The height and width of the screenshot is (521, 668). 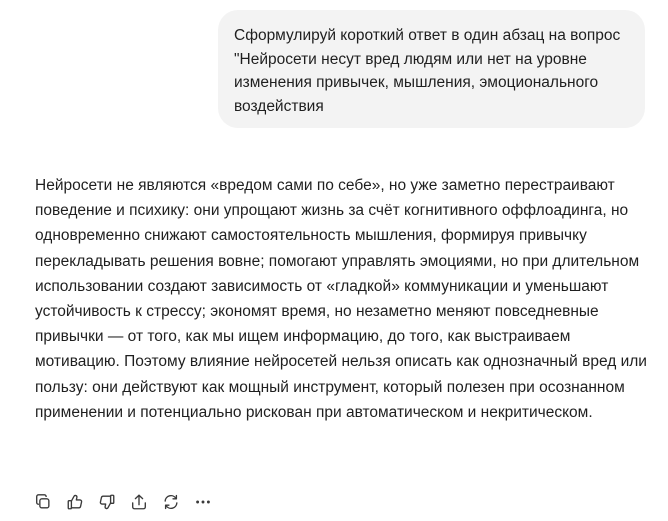 I want to click on dislike-button, so click(x=114, y=502).